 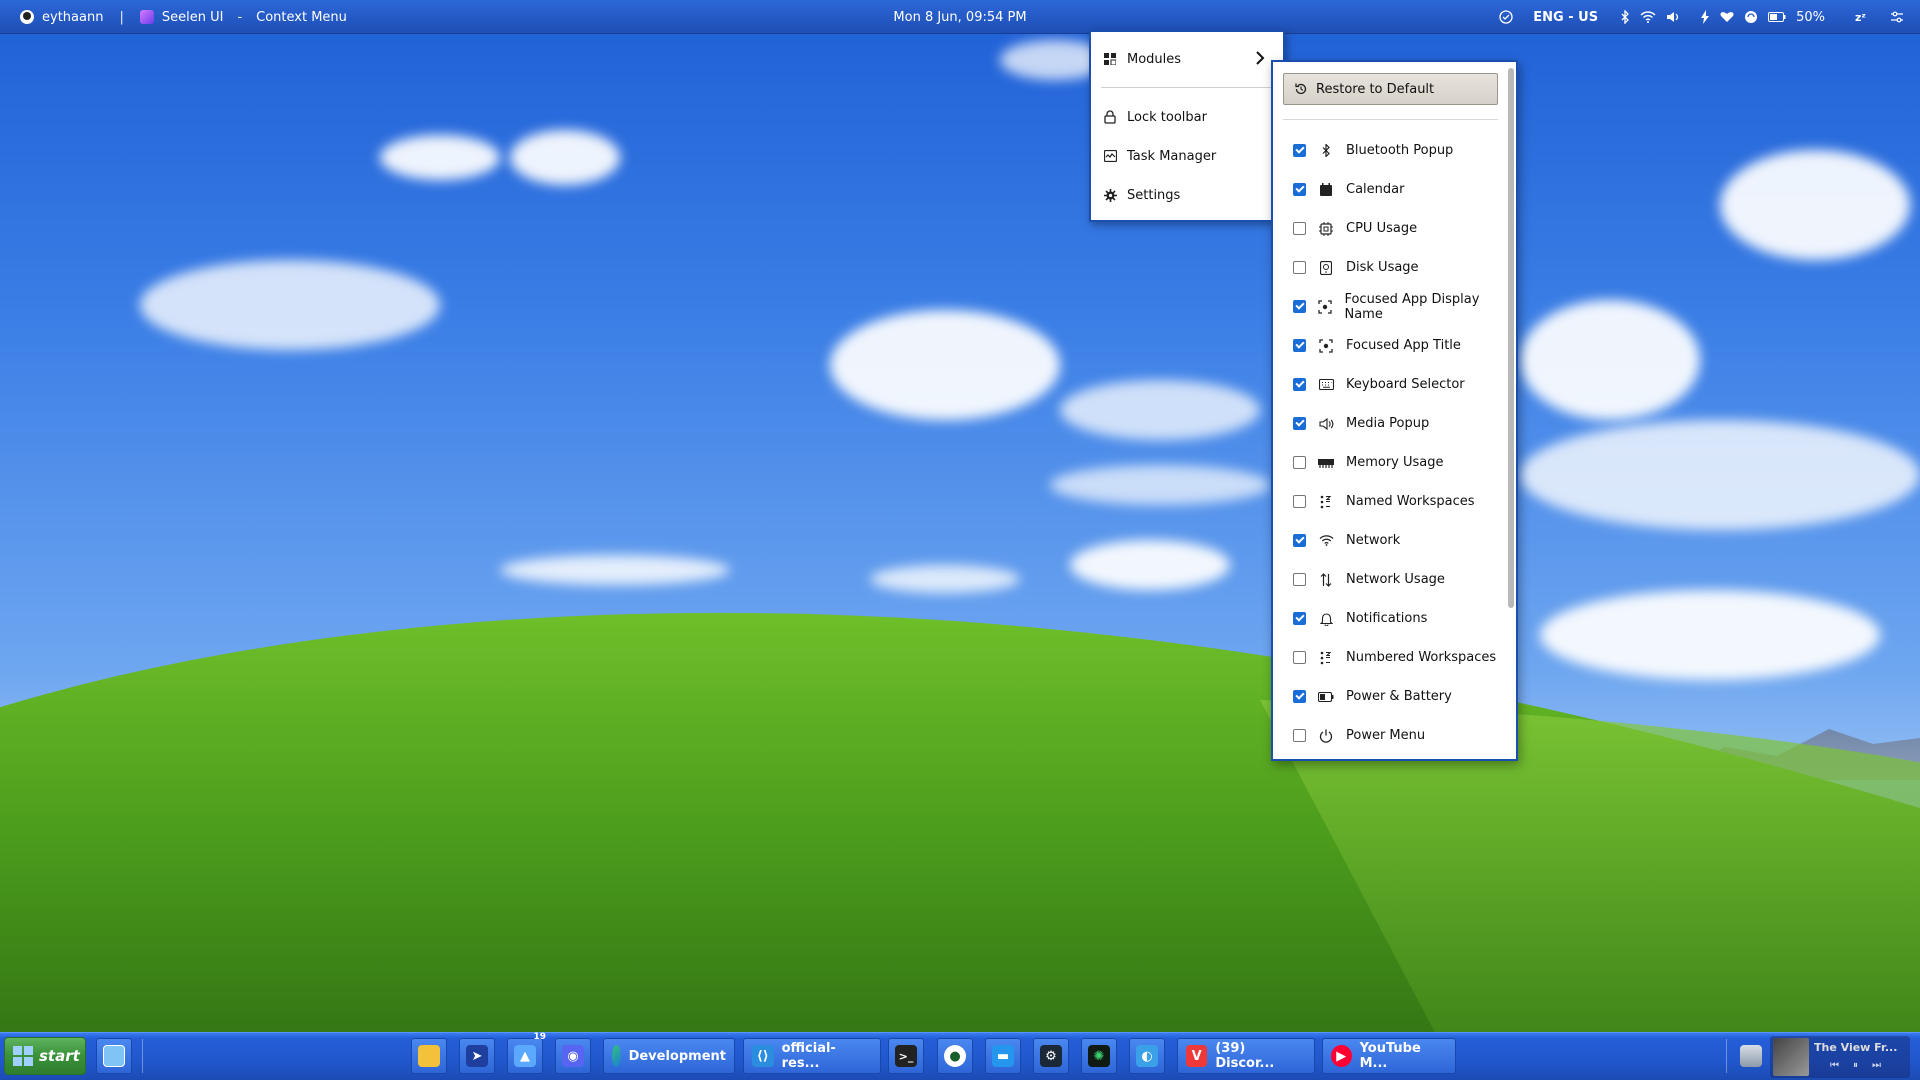 I want to click on media-player-widget: The View Fr... ⏮ ⏸ ⏭, so click(x=1840, y=1057).